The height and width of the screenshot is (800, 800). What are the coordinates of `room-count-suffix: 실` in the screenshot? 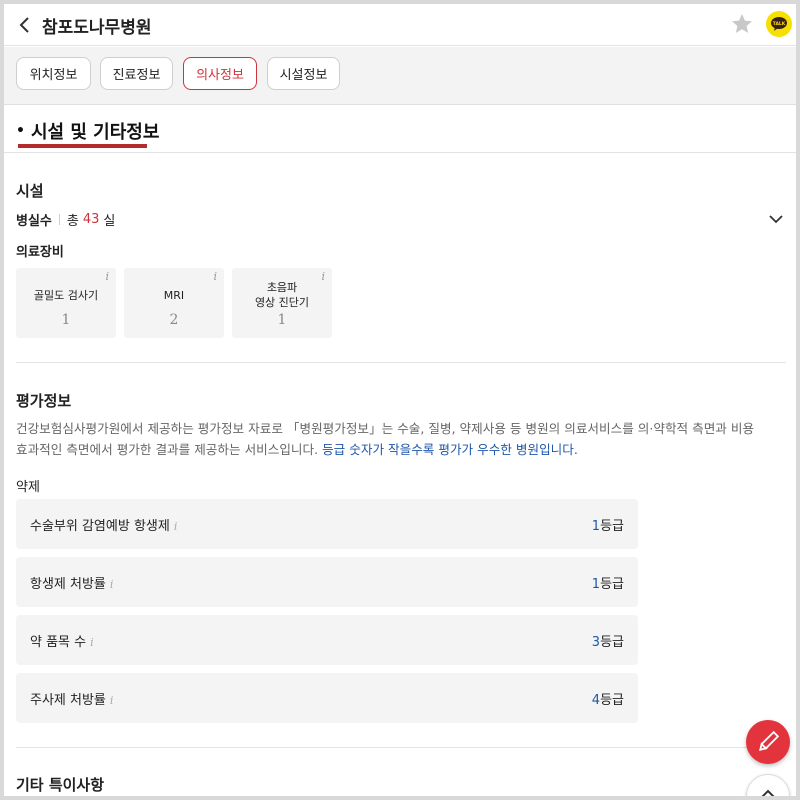 It's located at (109, 221).